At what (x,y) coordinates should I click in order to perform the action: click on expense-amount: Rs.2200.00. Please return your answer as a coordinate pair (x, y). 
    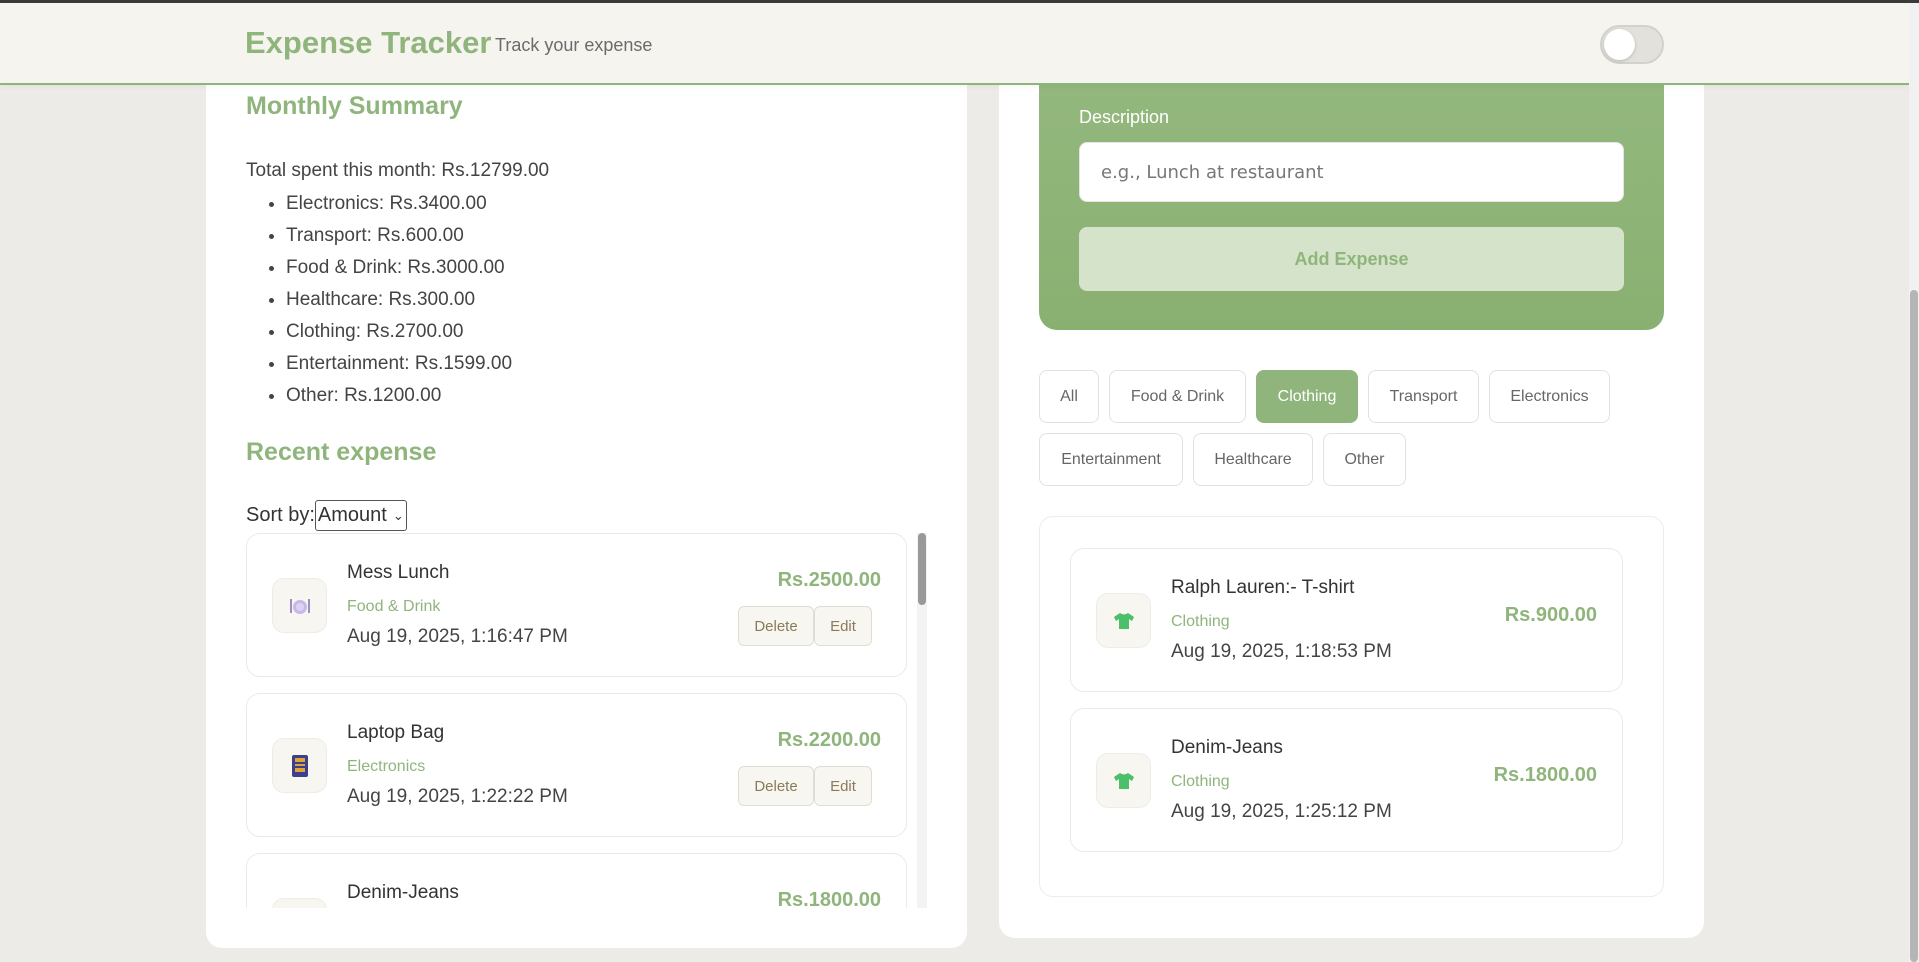
    Looking at the image, I should click on (829, 740).